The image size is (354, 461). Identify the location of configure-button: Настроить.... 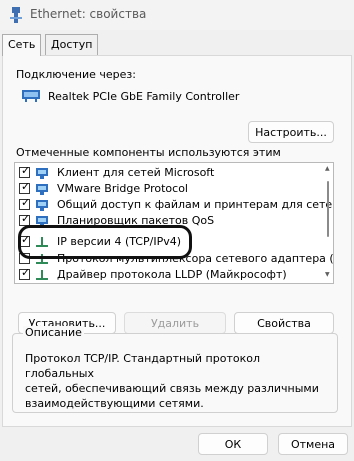
(291, 132).